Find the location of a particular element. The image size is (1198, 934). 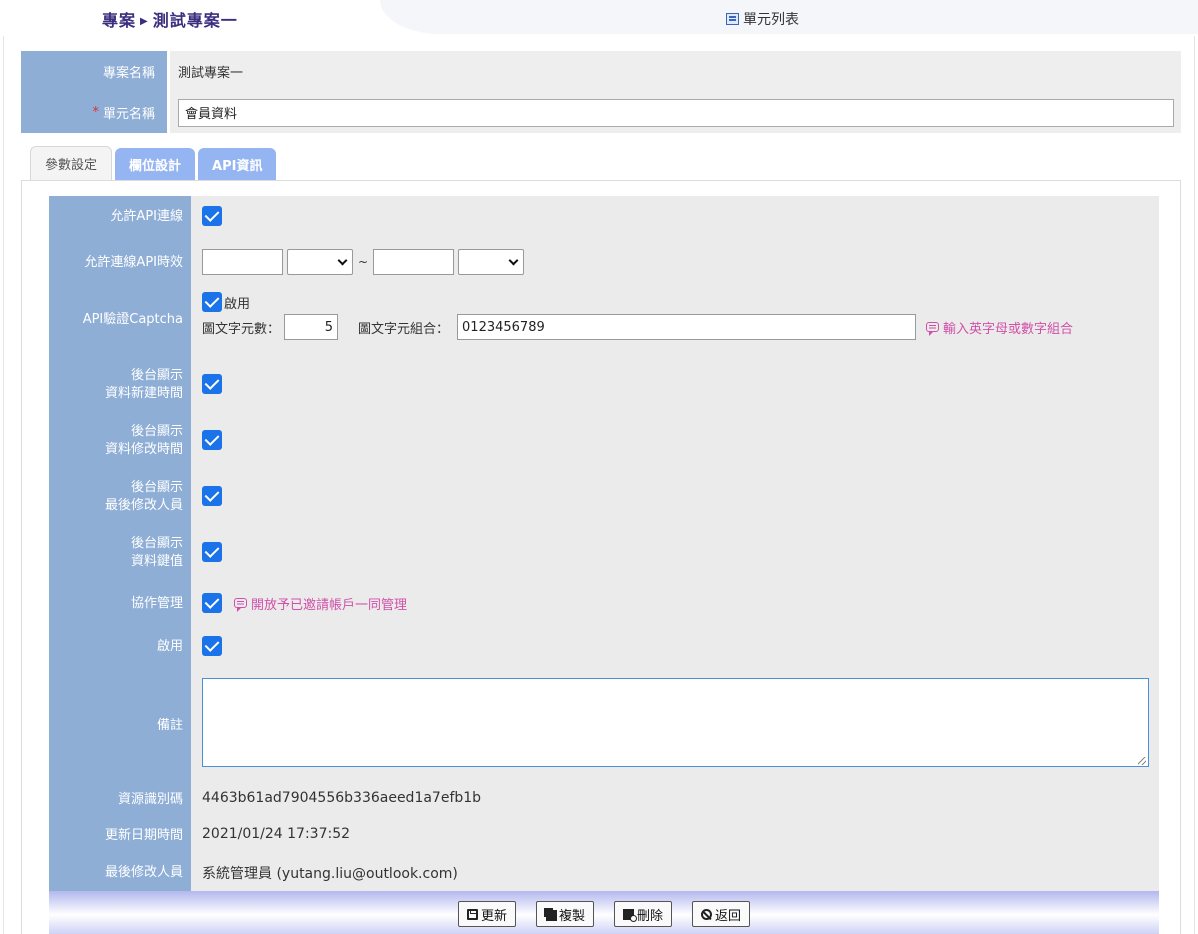

collab-checkbox is located at coordinates (212, 603).